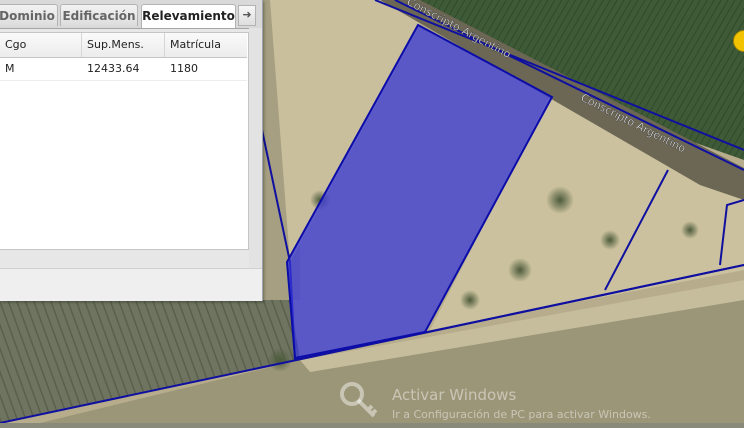 This screenshot has height=428, width=744. I want to click on tab-relevamiento: Relevamiento, so click(188, 16).